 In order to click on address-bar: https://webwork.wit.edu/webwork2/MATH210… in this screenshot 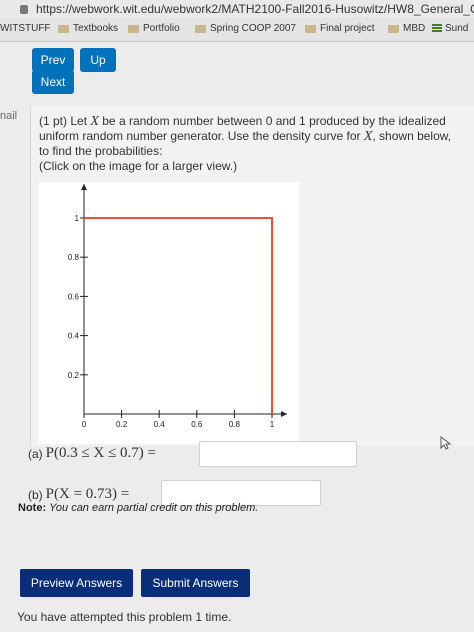, I will do `click(237, 9)`.